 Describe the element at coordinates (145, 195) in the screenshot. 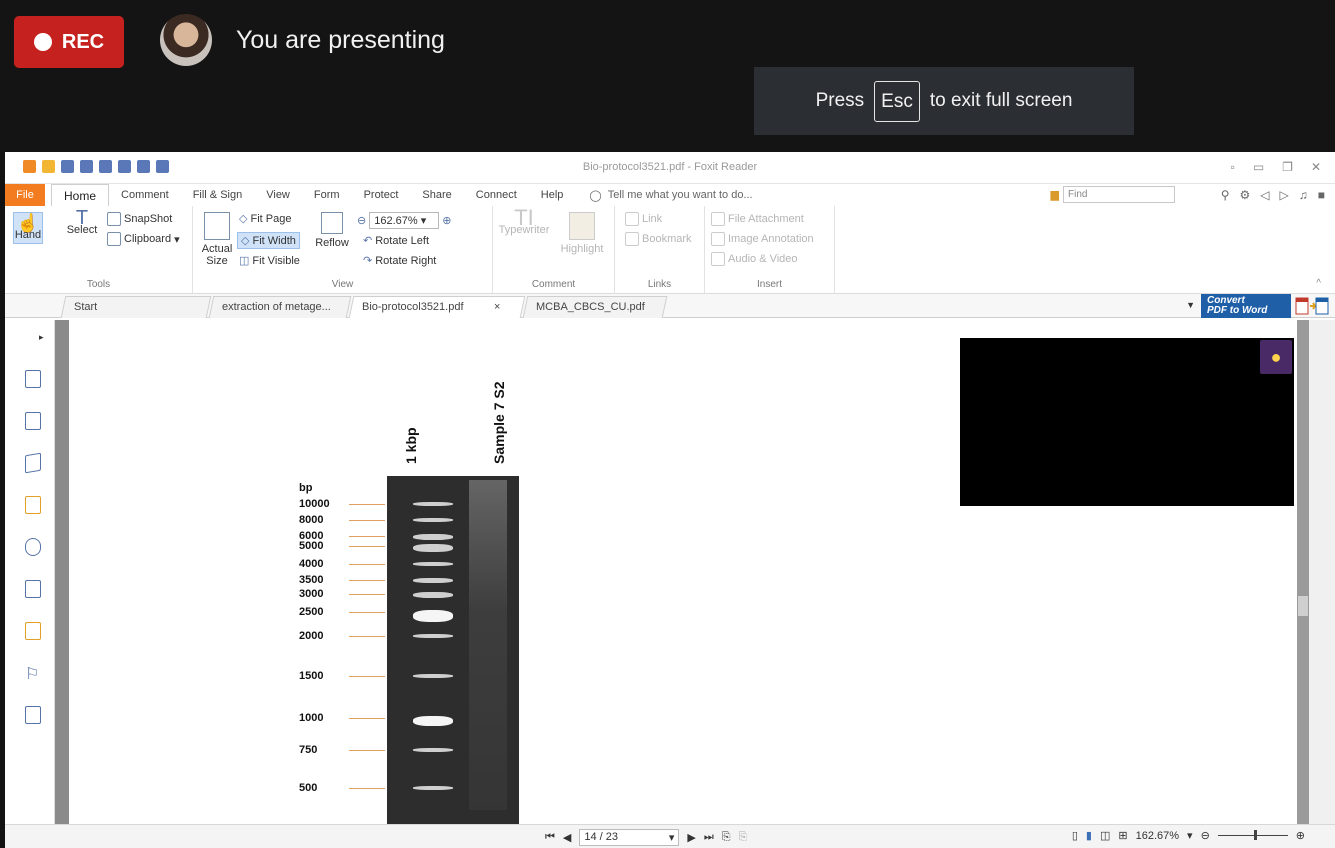

I see `tab-comment: Comment` at that location.